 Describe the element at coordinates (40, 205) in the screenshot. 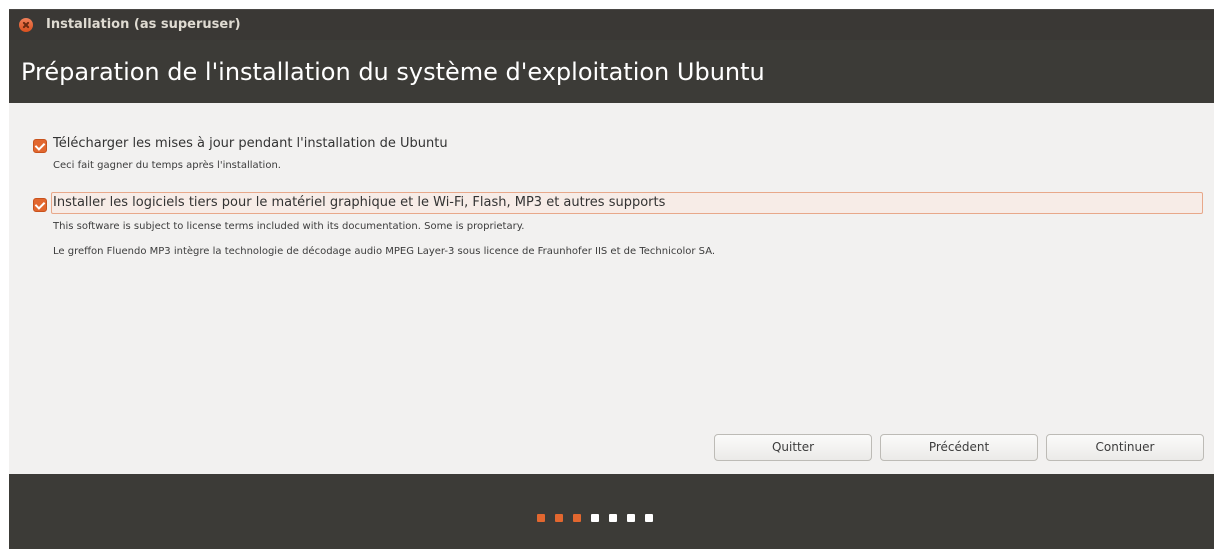

I see `third-party-checkbox` at that location.